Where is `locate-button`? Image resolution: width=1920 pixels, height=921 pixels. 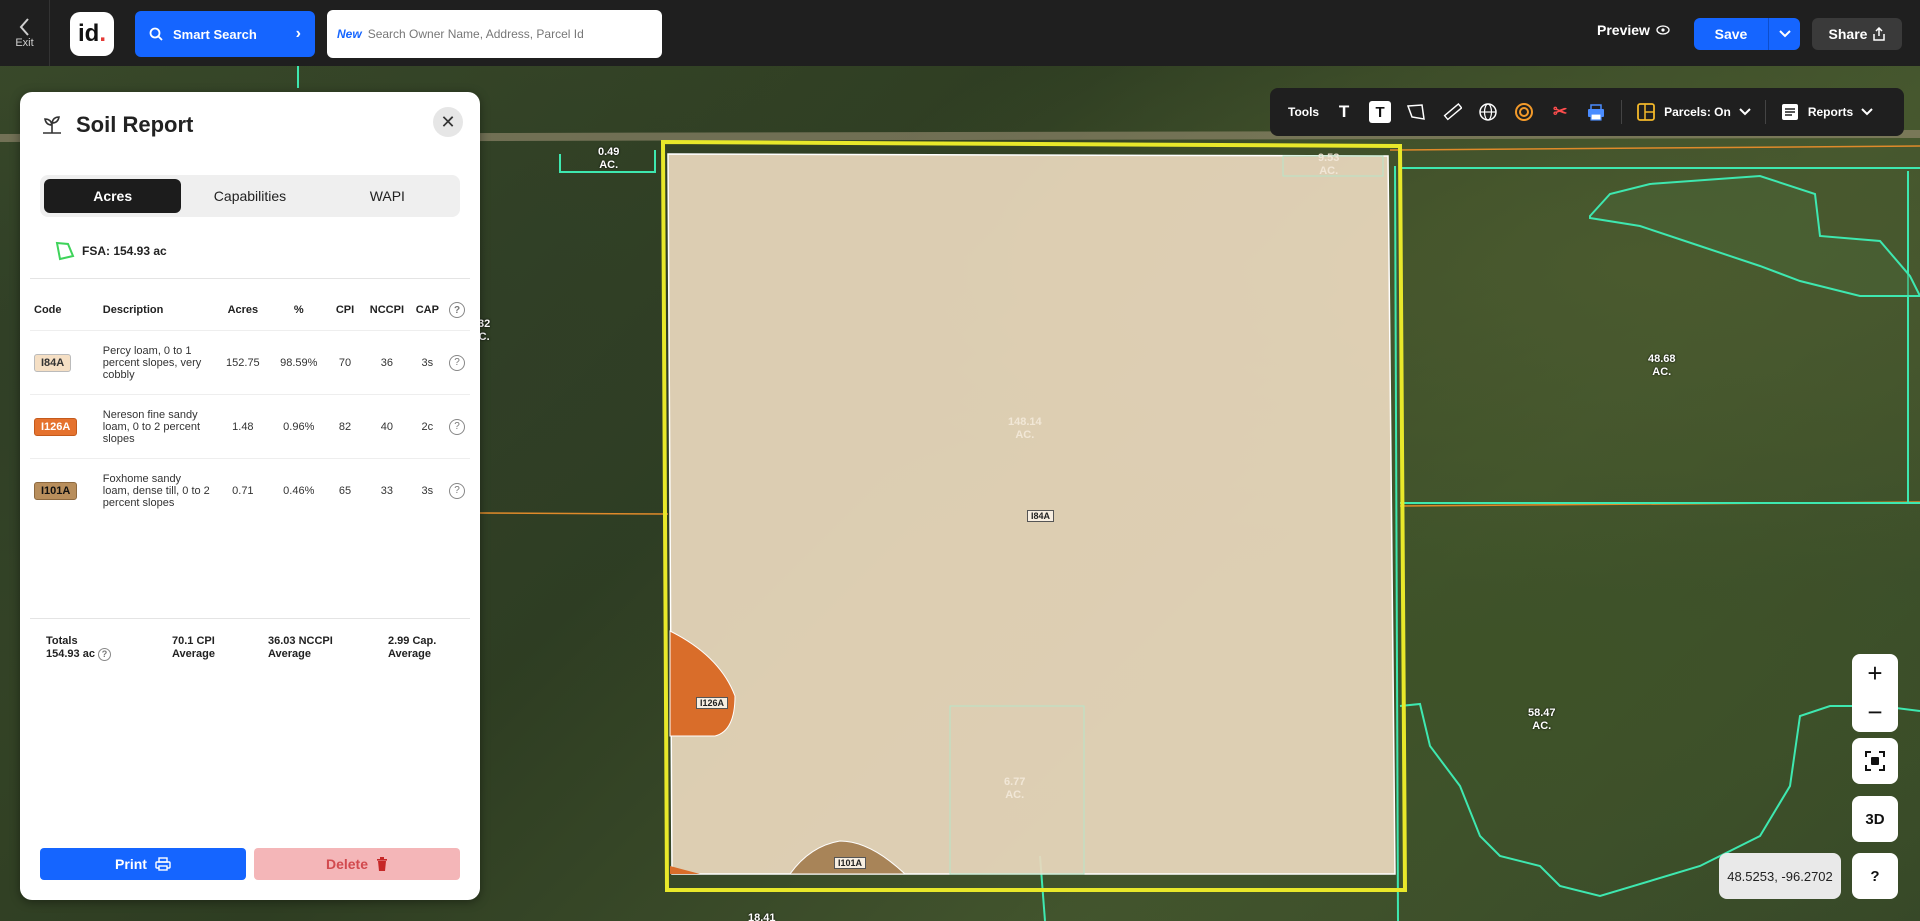 locate-button is located at coordinates (1875, 761).